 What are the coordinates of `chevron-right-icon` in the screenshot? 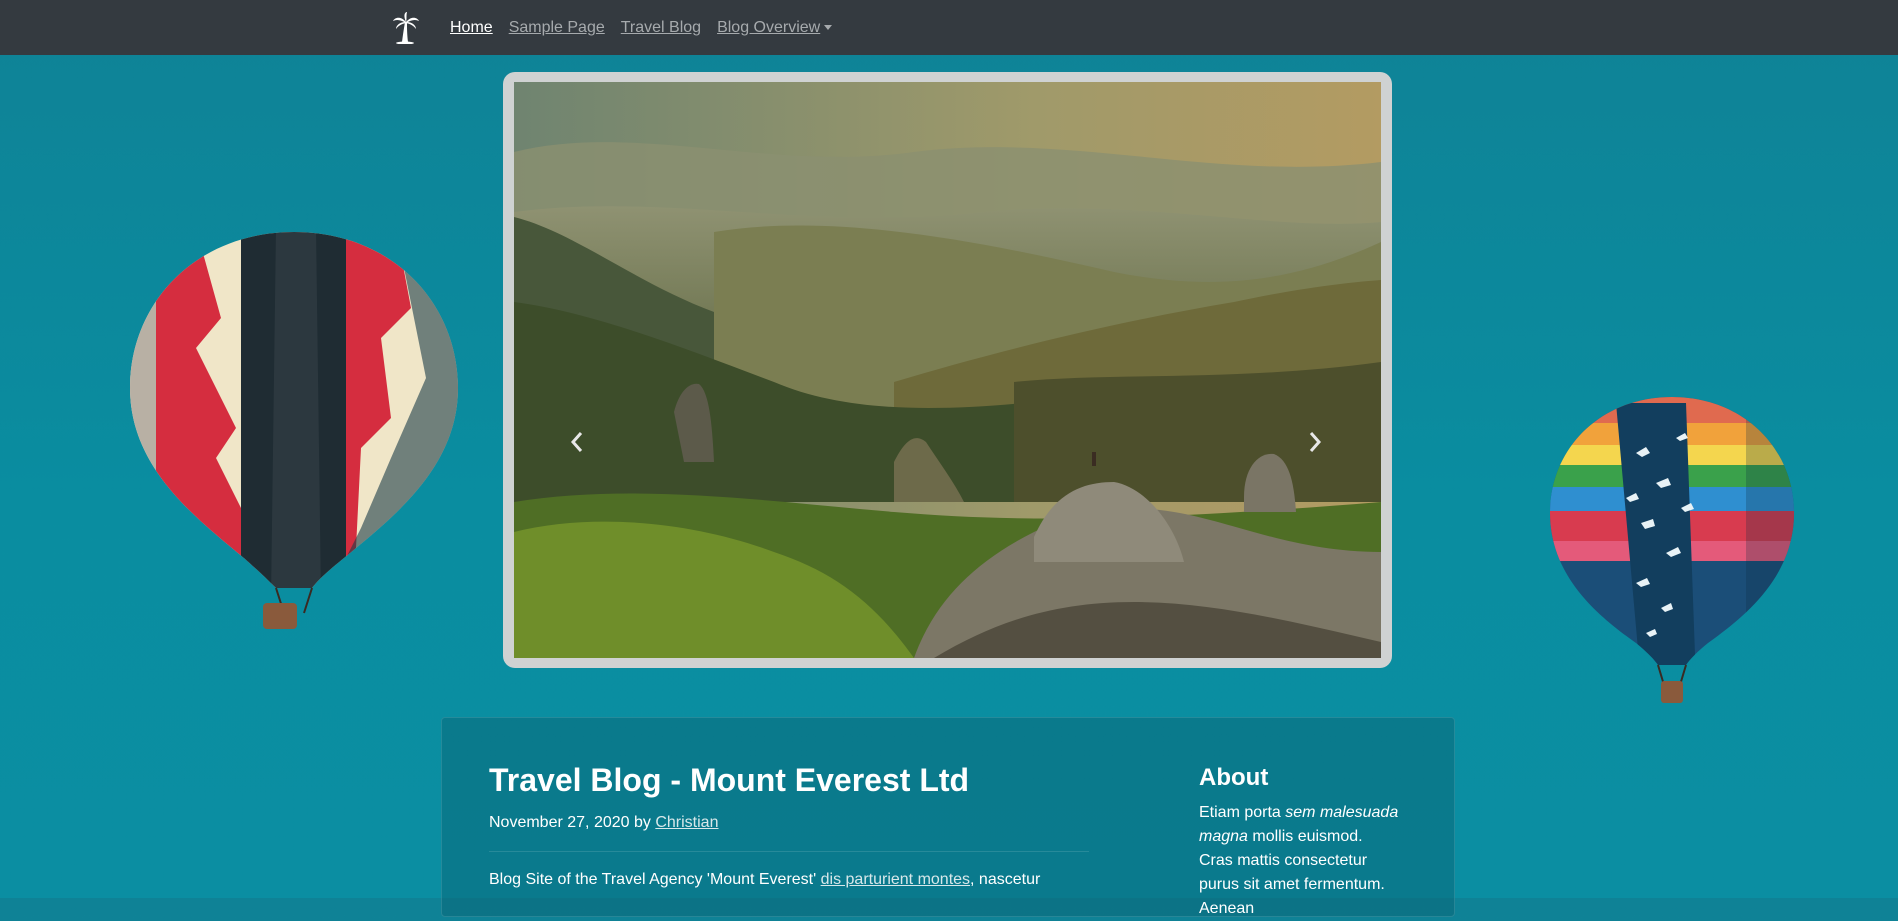 It's located at (1315, 442).